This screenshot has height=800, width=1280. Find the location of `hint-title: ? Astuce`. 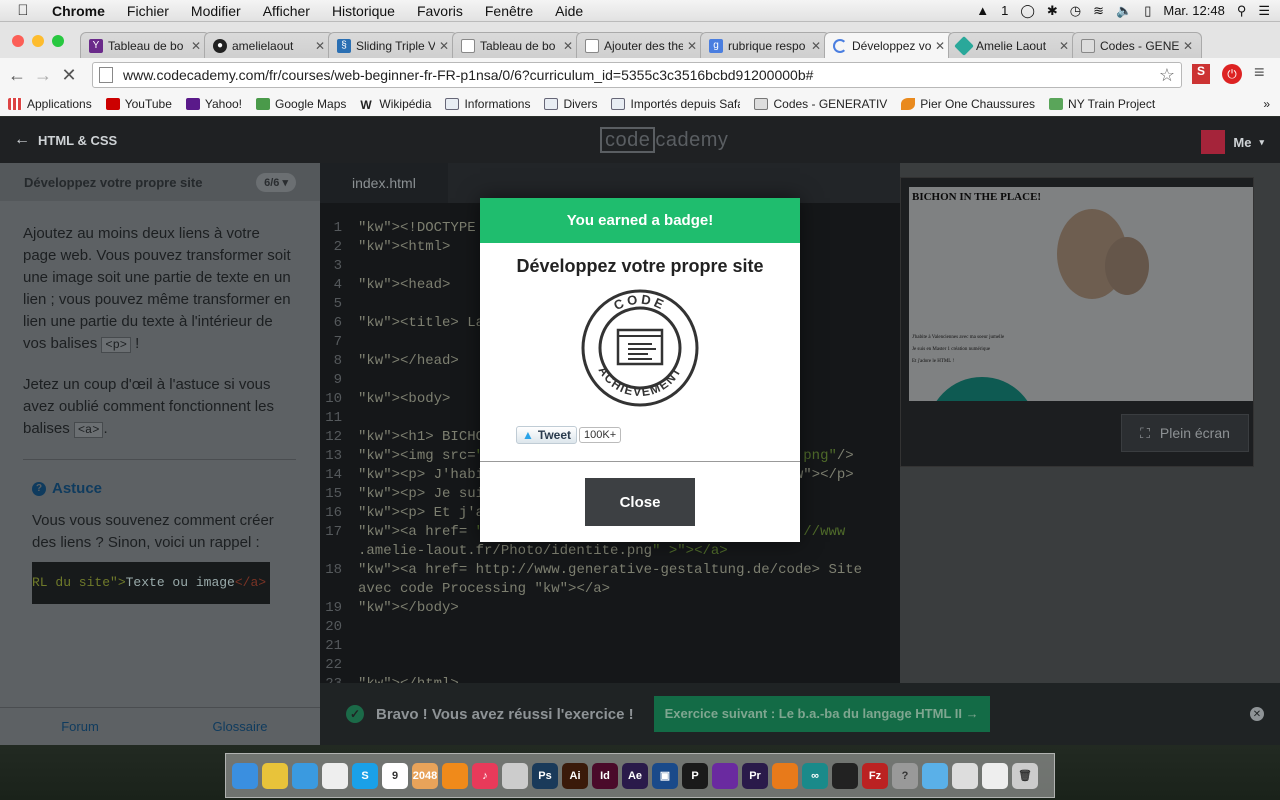

hint-title: ? Astuce is located at coordinates (164, 489).